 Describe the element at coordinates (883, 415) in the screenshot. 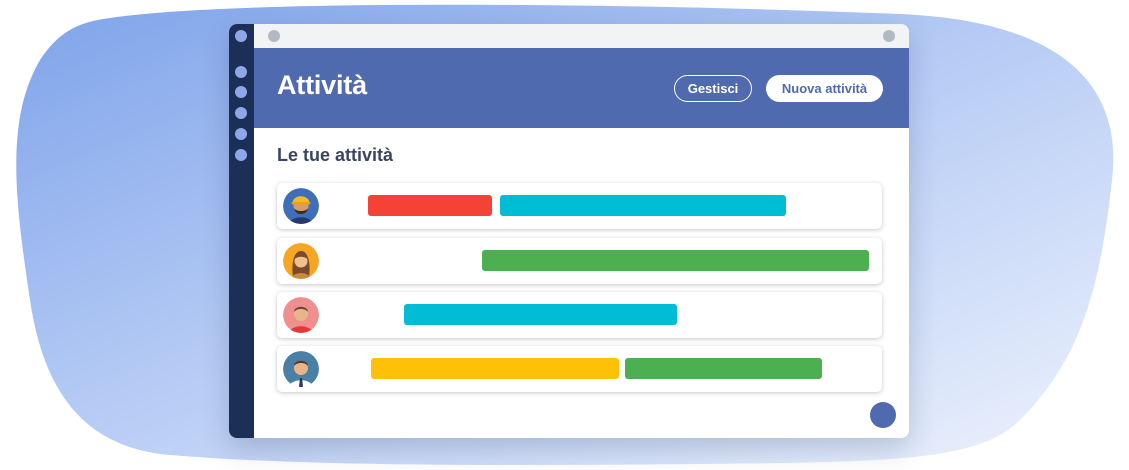

I see `floating-action-button` at that location.